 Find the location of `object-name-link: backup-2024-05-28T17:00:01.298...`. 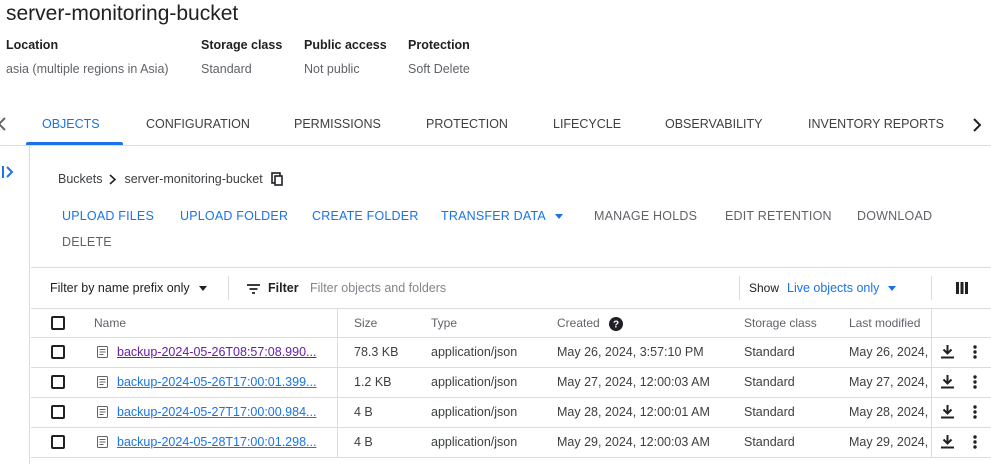

object-name-link: backup-2024-05-28T17:00:01.298... is located at coordinates (222, 442).